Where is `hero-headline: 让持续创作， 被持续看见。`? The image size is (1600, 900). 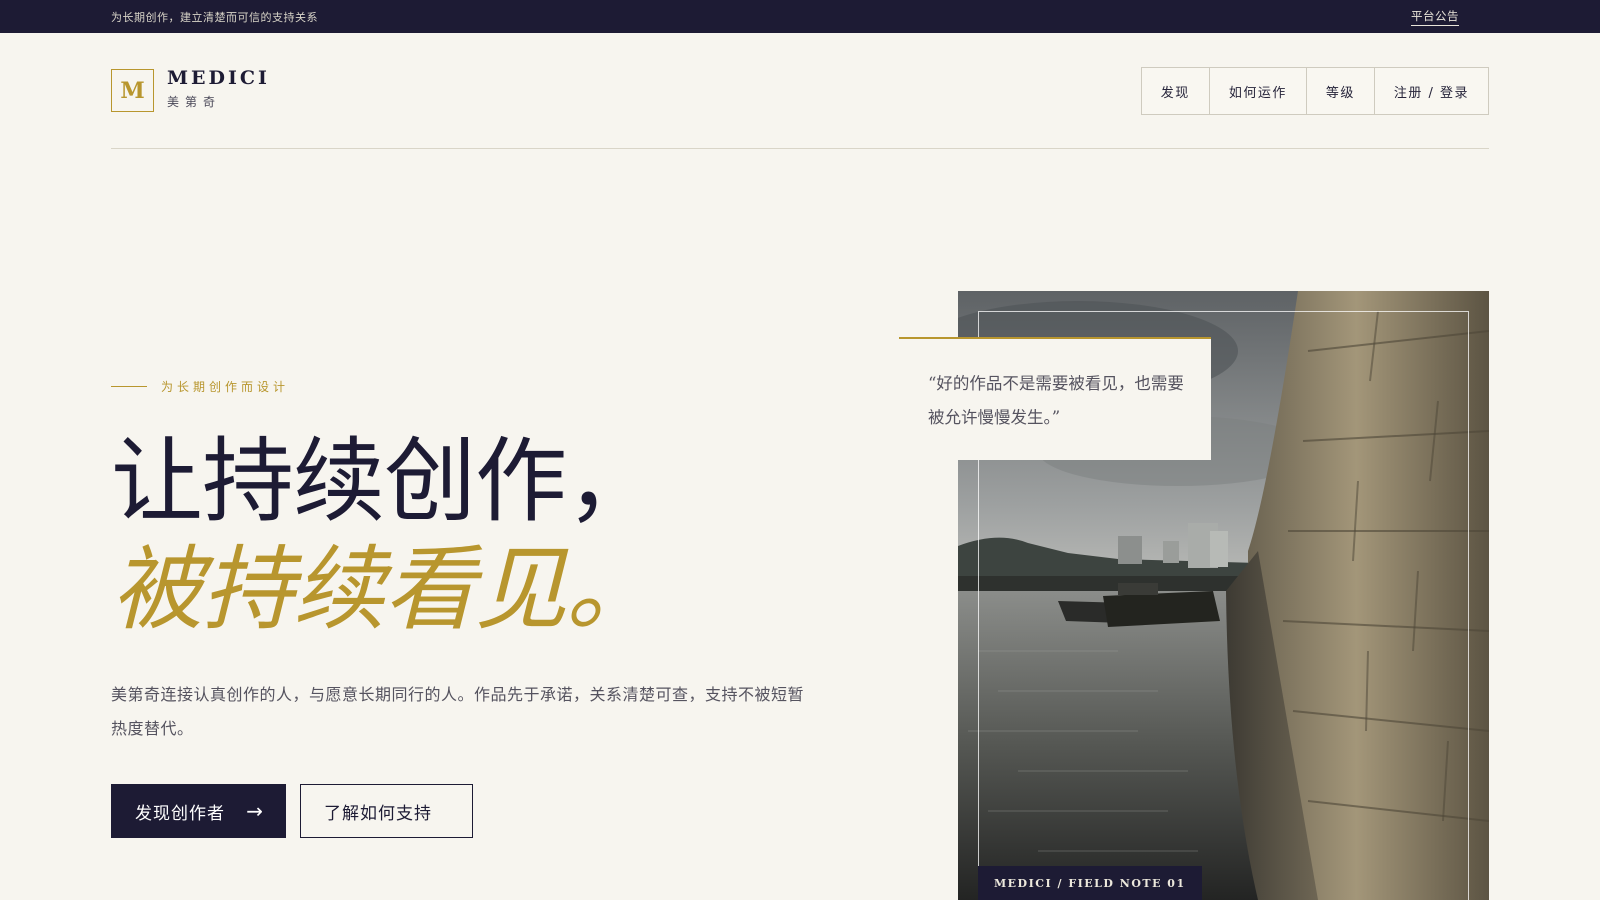
hero-headline: 让持续创作， 被持续看见。 is located at coordinates (384, 537).